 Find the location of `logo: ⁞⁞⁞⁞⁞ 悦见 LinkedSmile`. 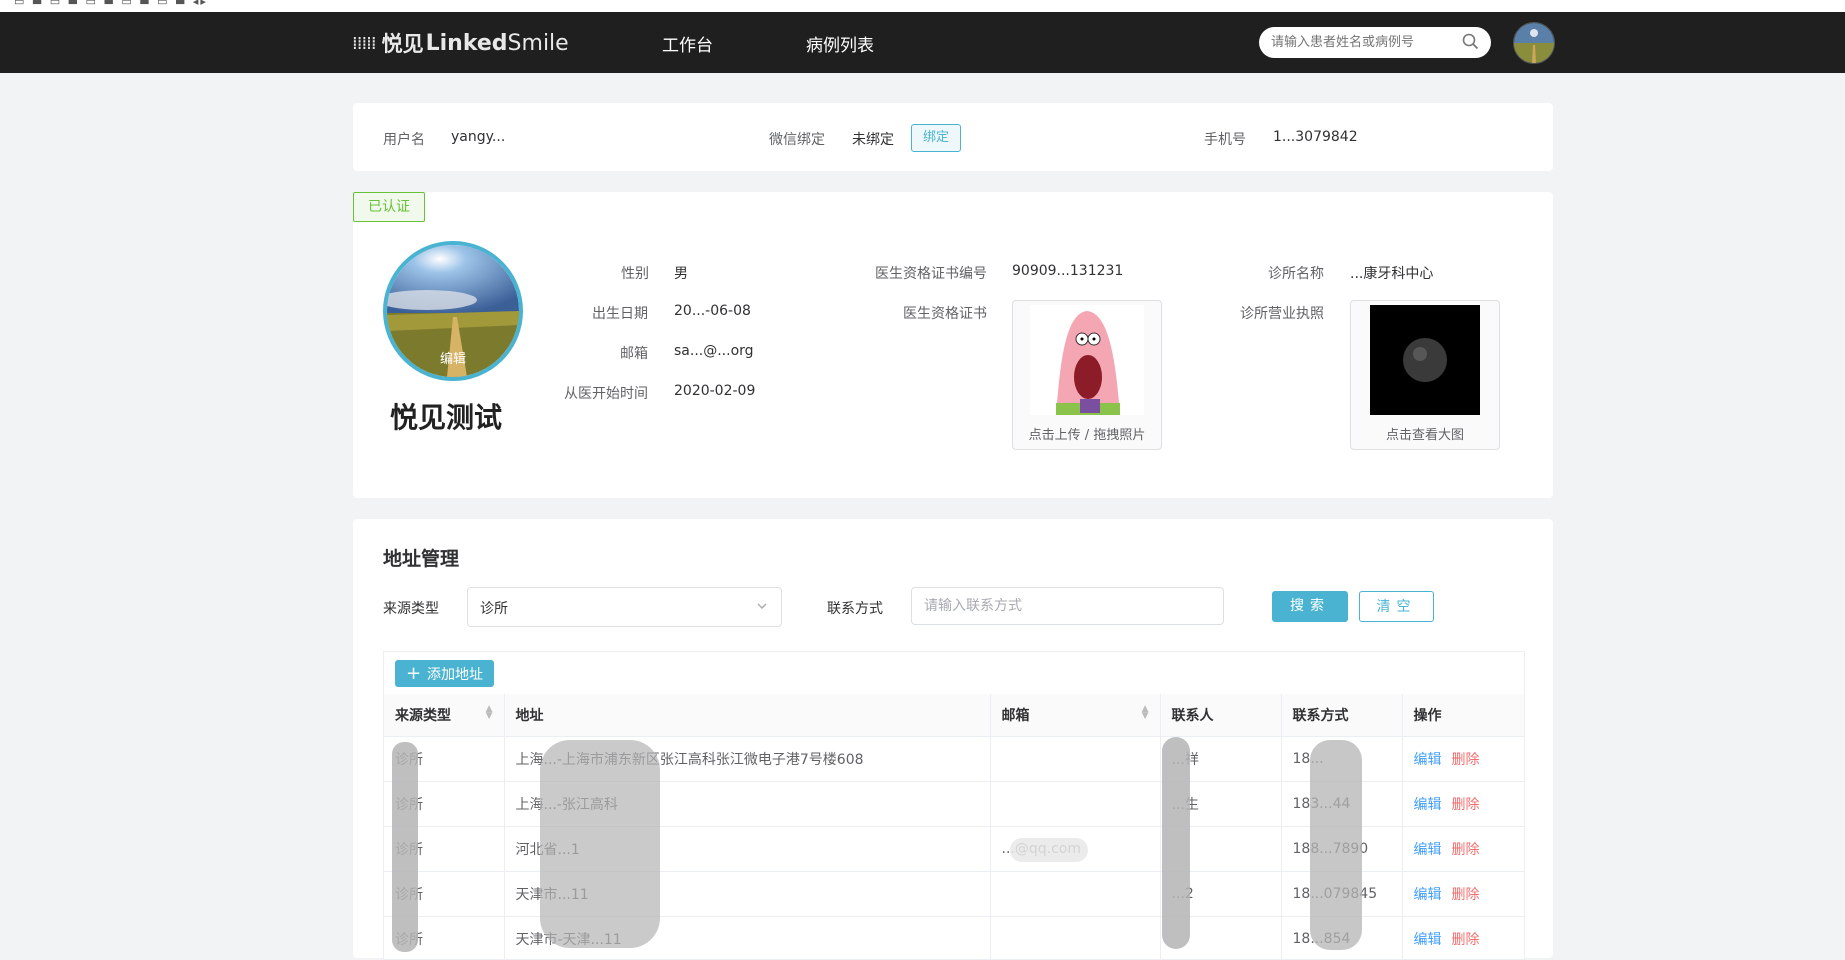

logo: ⁞⁞⁞⁞⁞ 悦见 LinkedSmile is located at coordinates (460, 43).